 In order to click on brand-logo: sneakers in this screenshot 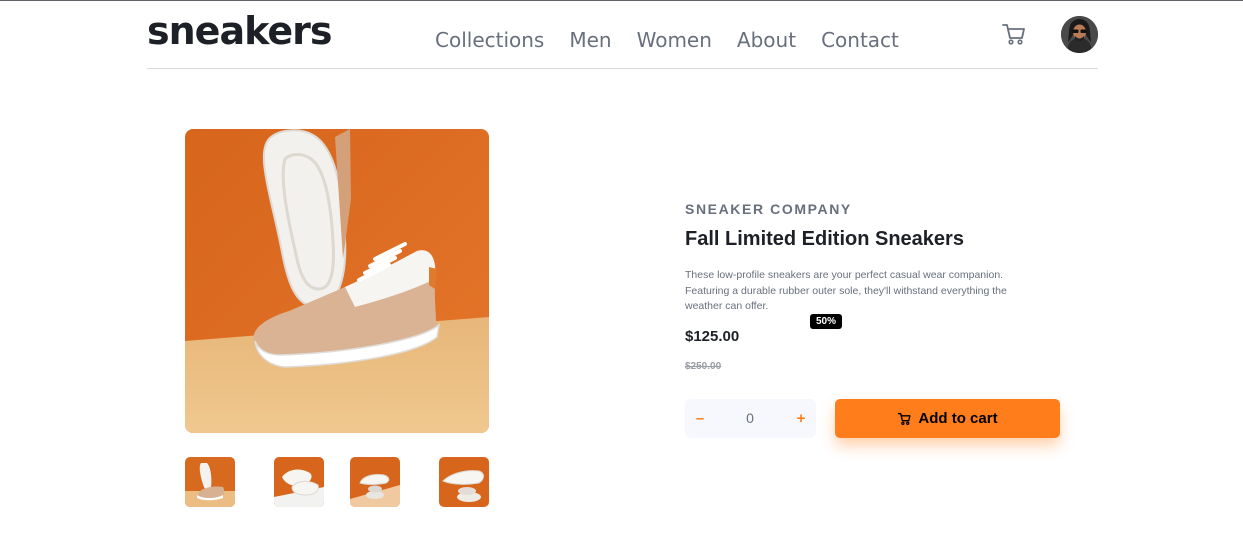, I will do `click(239, 31)`.